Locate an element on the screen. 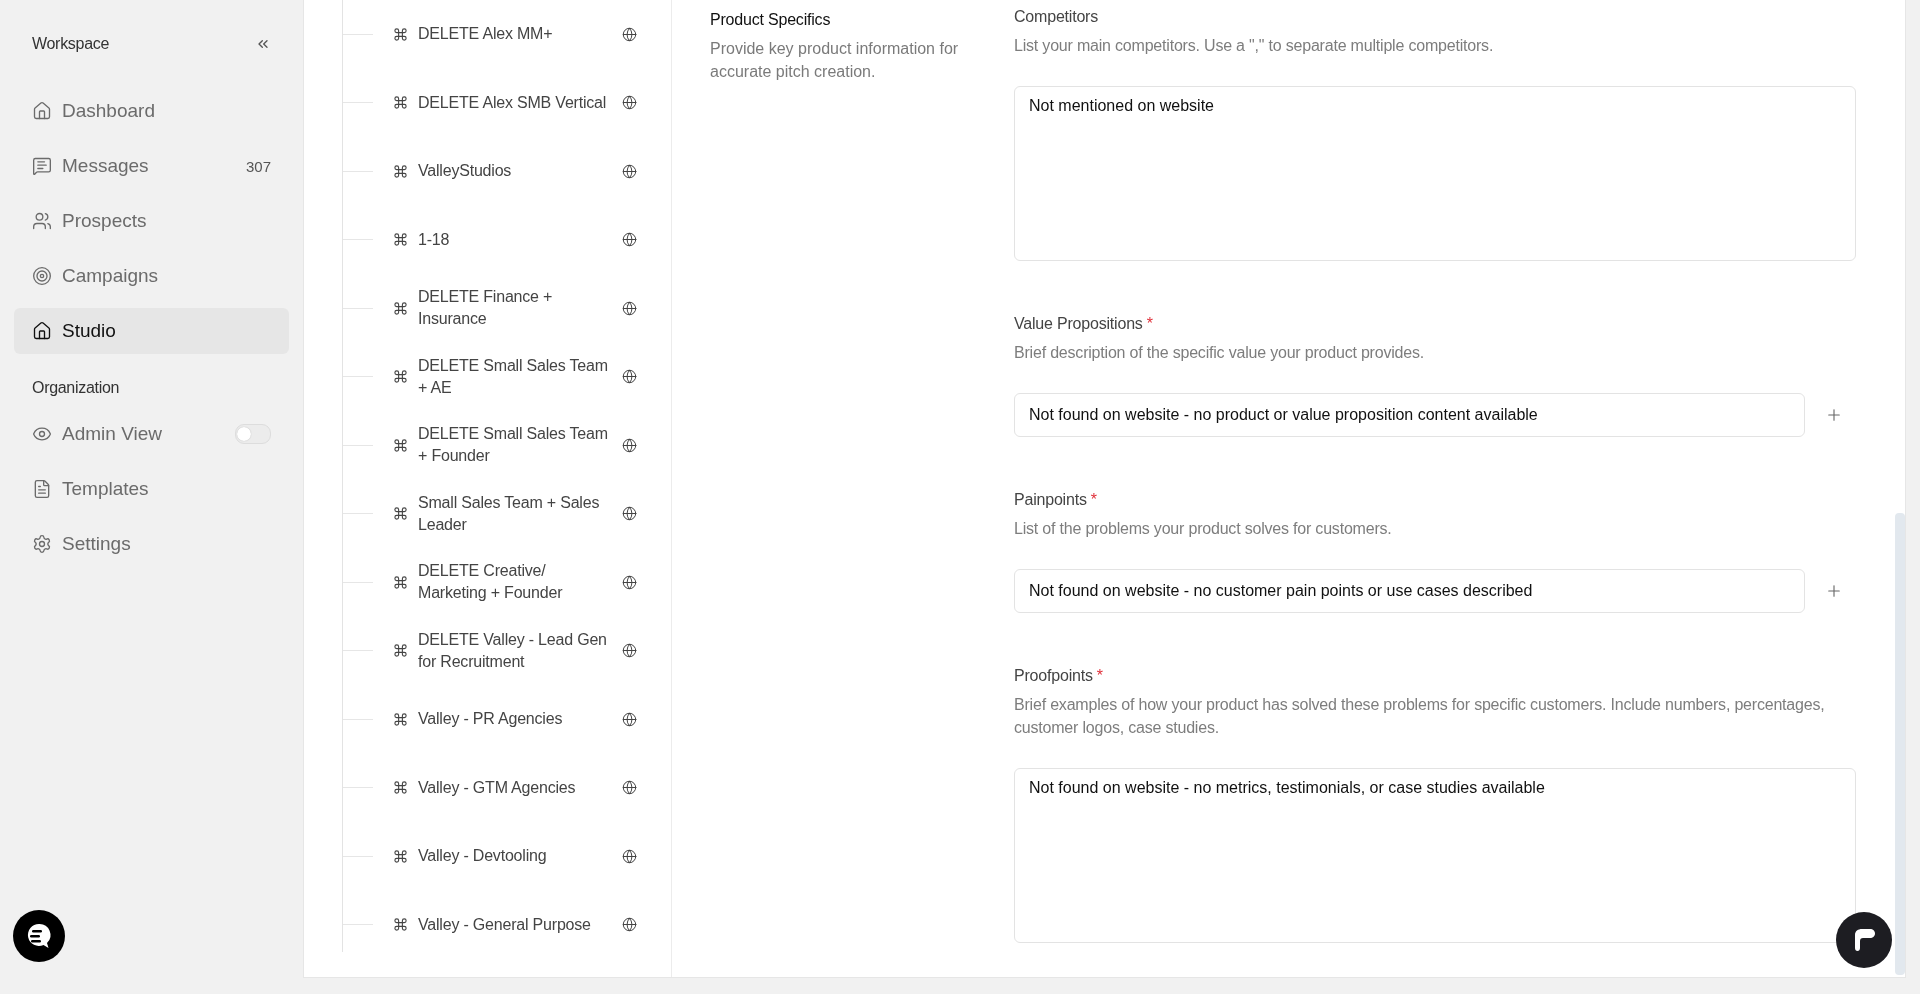 This screenshot has height=994, width=1920. pitch-item: Valley - PR Agencies is located at coordinates (514, 719).